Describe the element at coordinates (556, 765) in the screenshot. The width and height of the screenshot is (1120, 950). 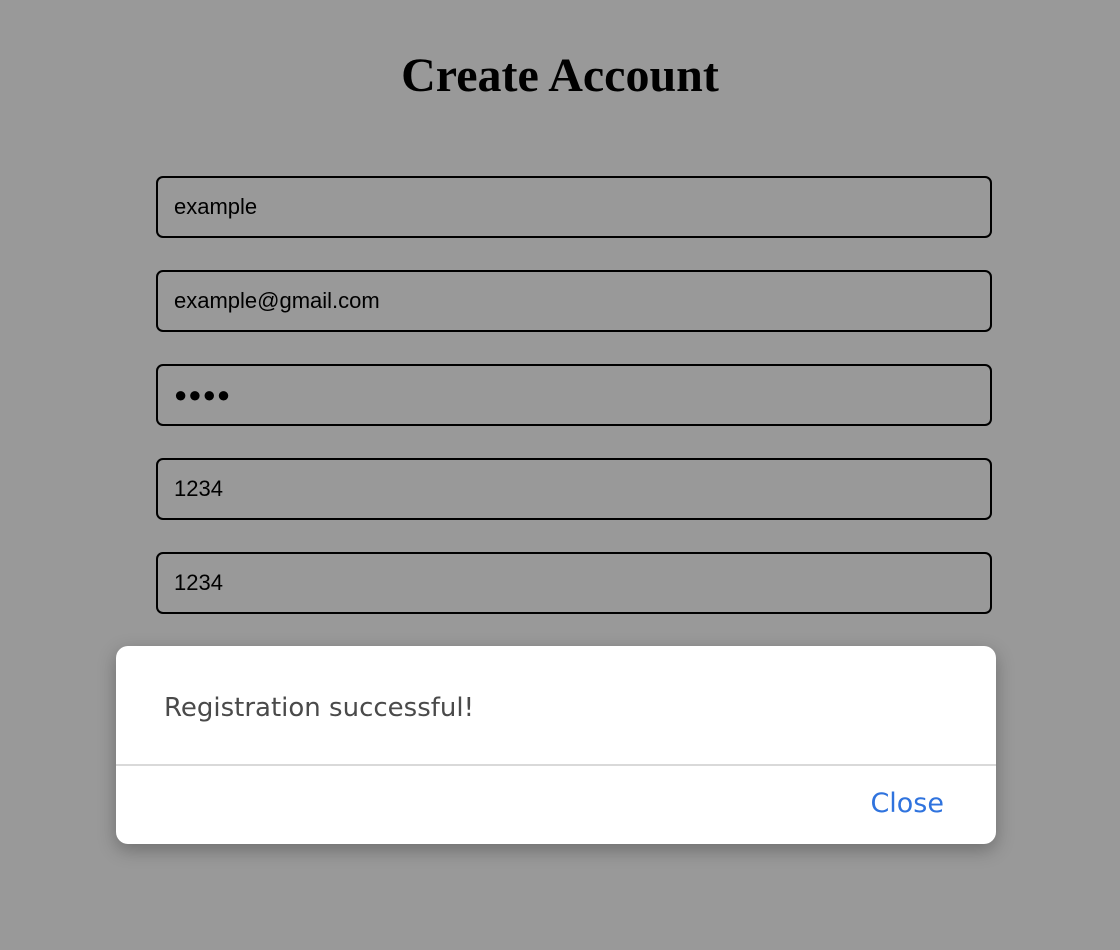
I see `dialog-divider` at that location.